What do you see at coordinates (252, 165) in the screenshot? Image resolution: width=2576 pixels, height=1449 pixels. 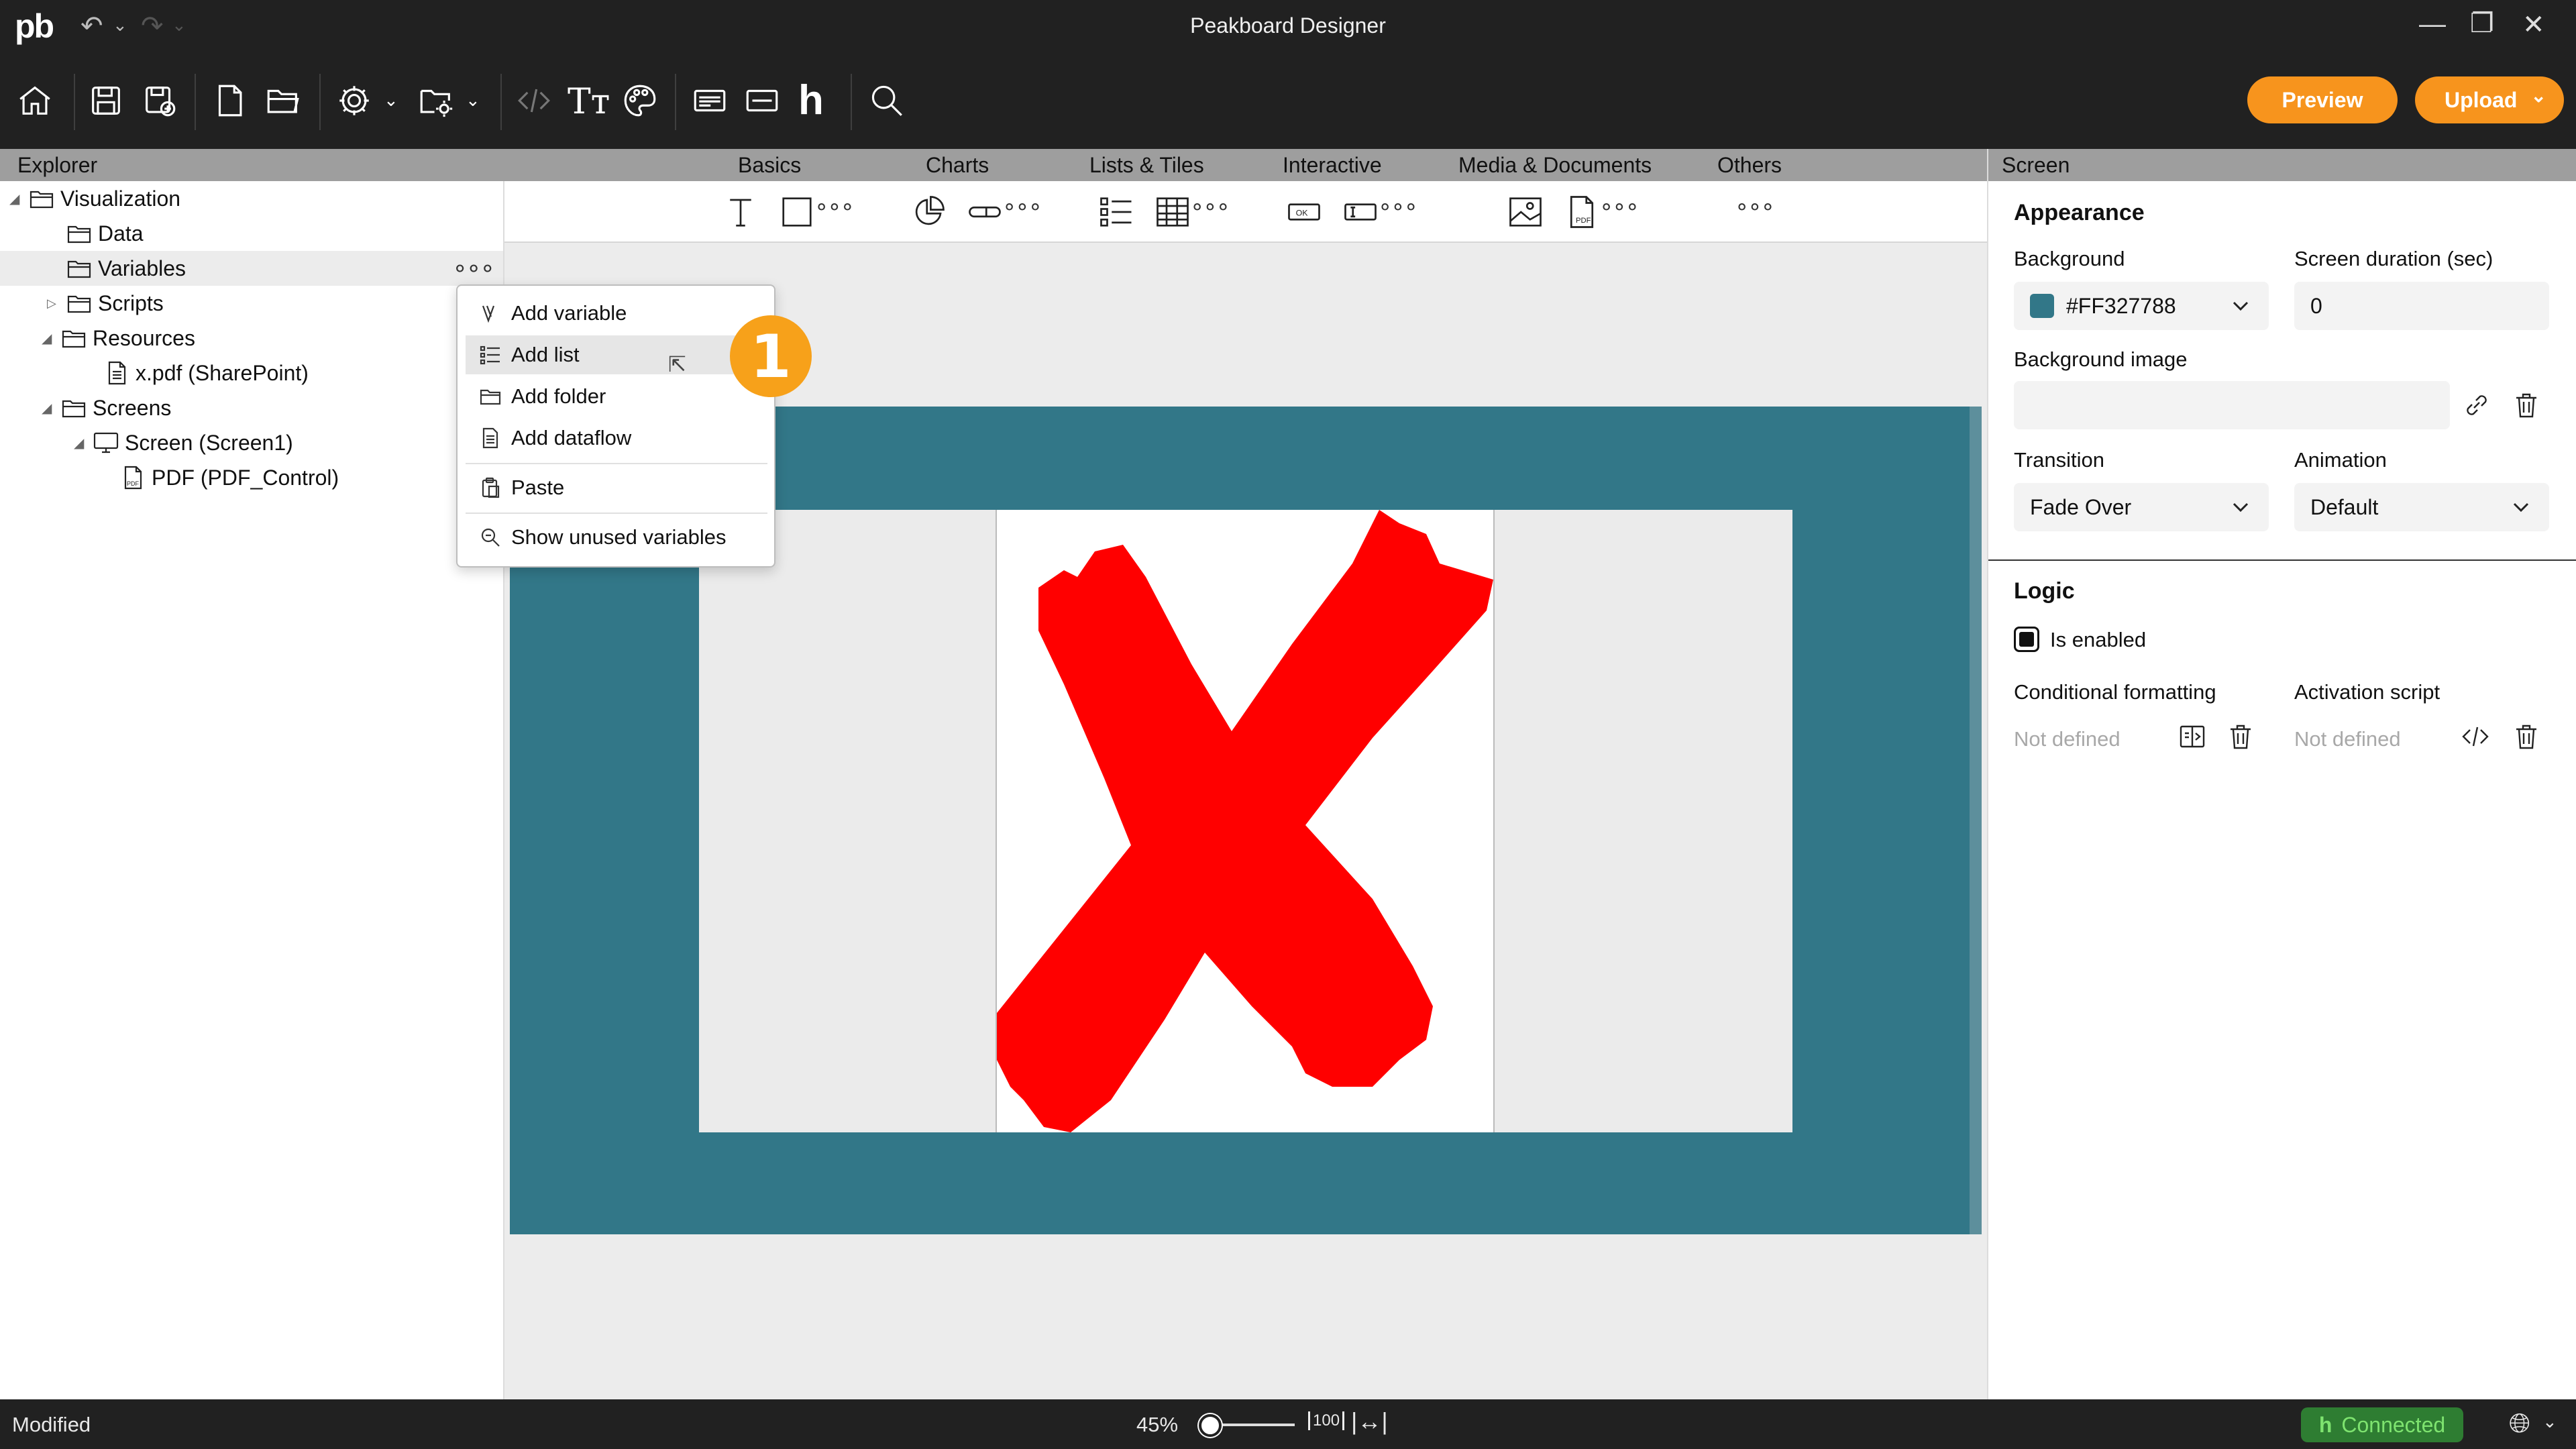 I see `explorer-header: Explorer` at bounding box center [252, 165].